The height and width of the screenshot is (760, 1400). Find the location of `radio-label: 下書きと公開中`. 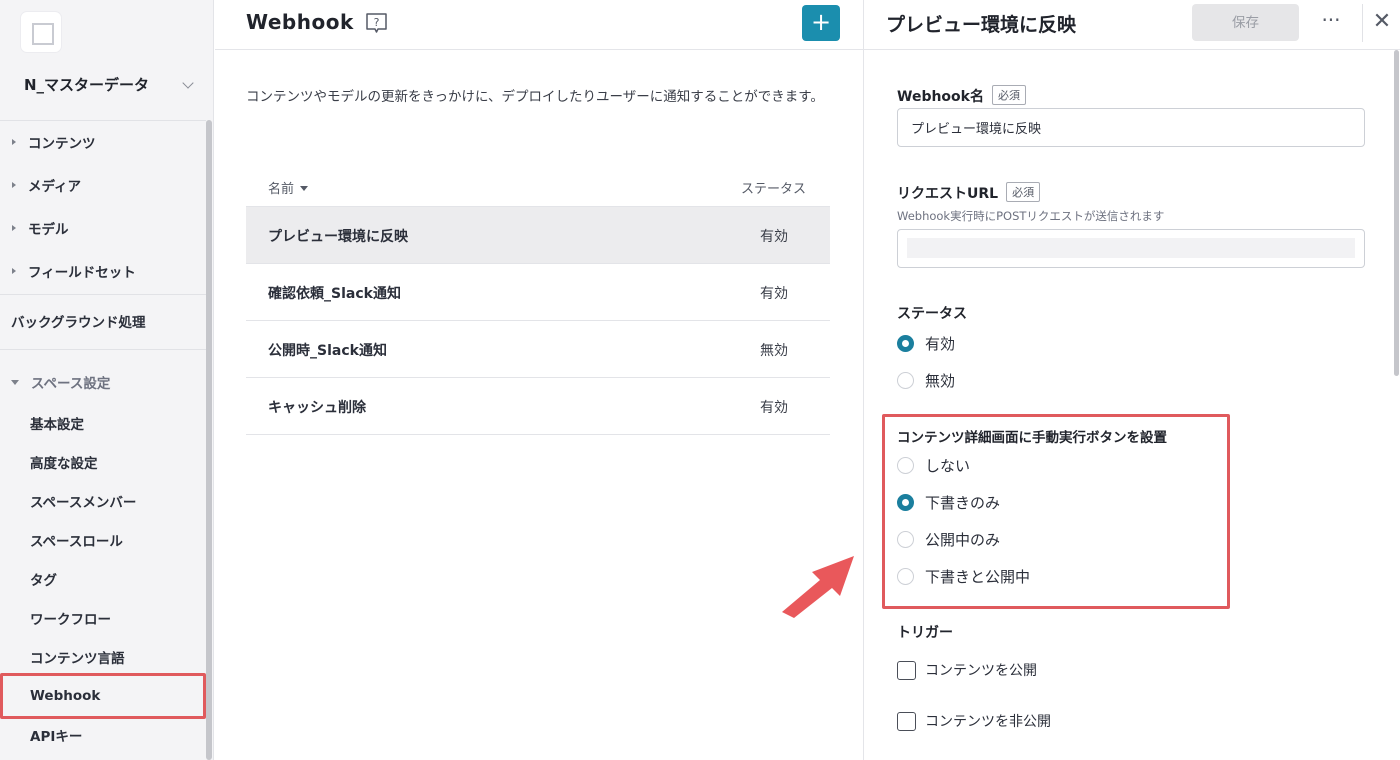

radio-label: 下書きと公開中 is located at coordinates (978, 577).